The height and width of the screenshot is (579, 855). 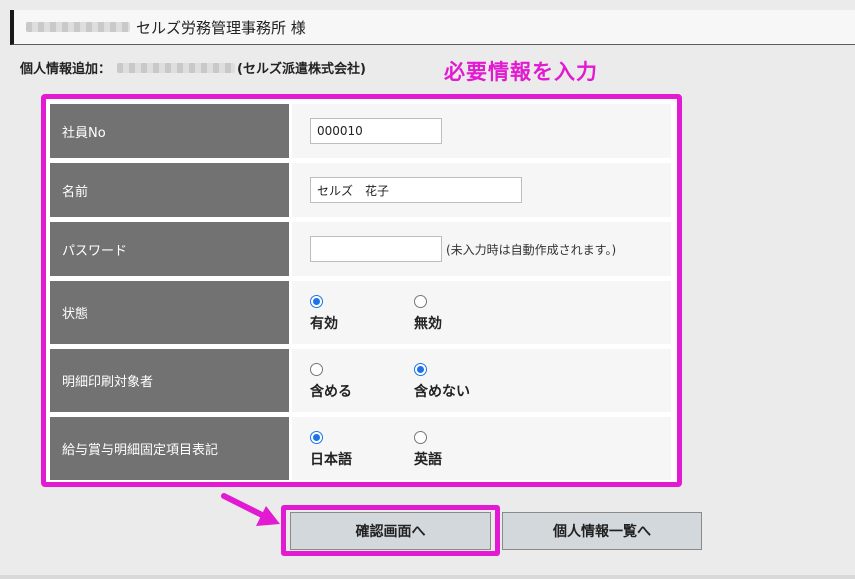 What do you see at coordinates (428, 460) in the screenshot?
I see `item-language-option-label: 英語` at bounding box center [428, 460].